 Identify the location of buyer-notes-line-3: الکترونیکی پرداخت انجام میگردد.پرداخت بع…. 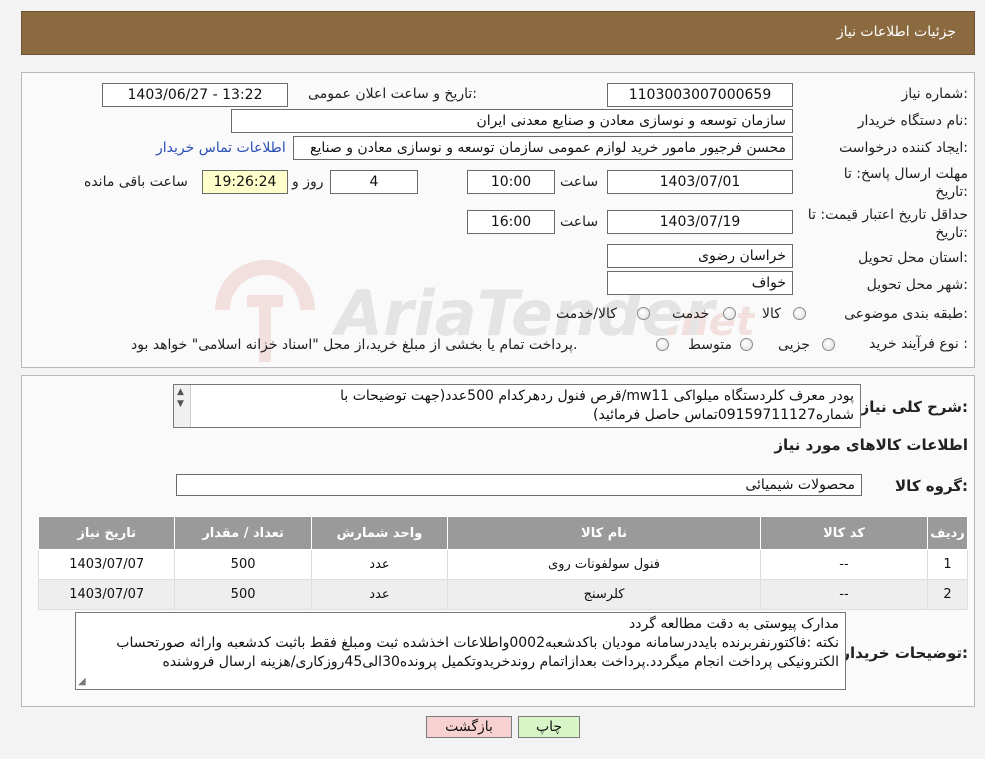
(501, 662).